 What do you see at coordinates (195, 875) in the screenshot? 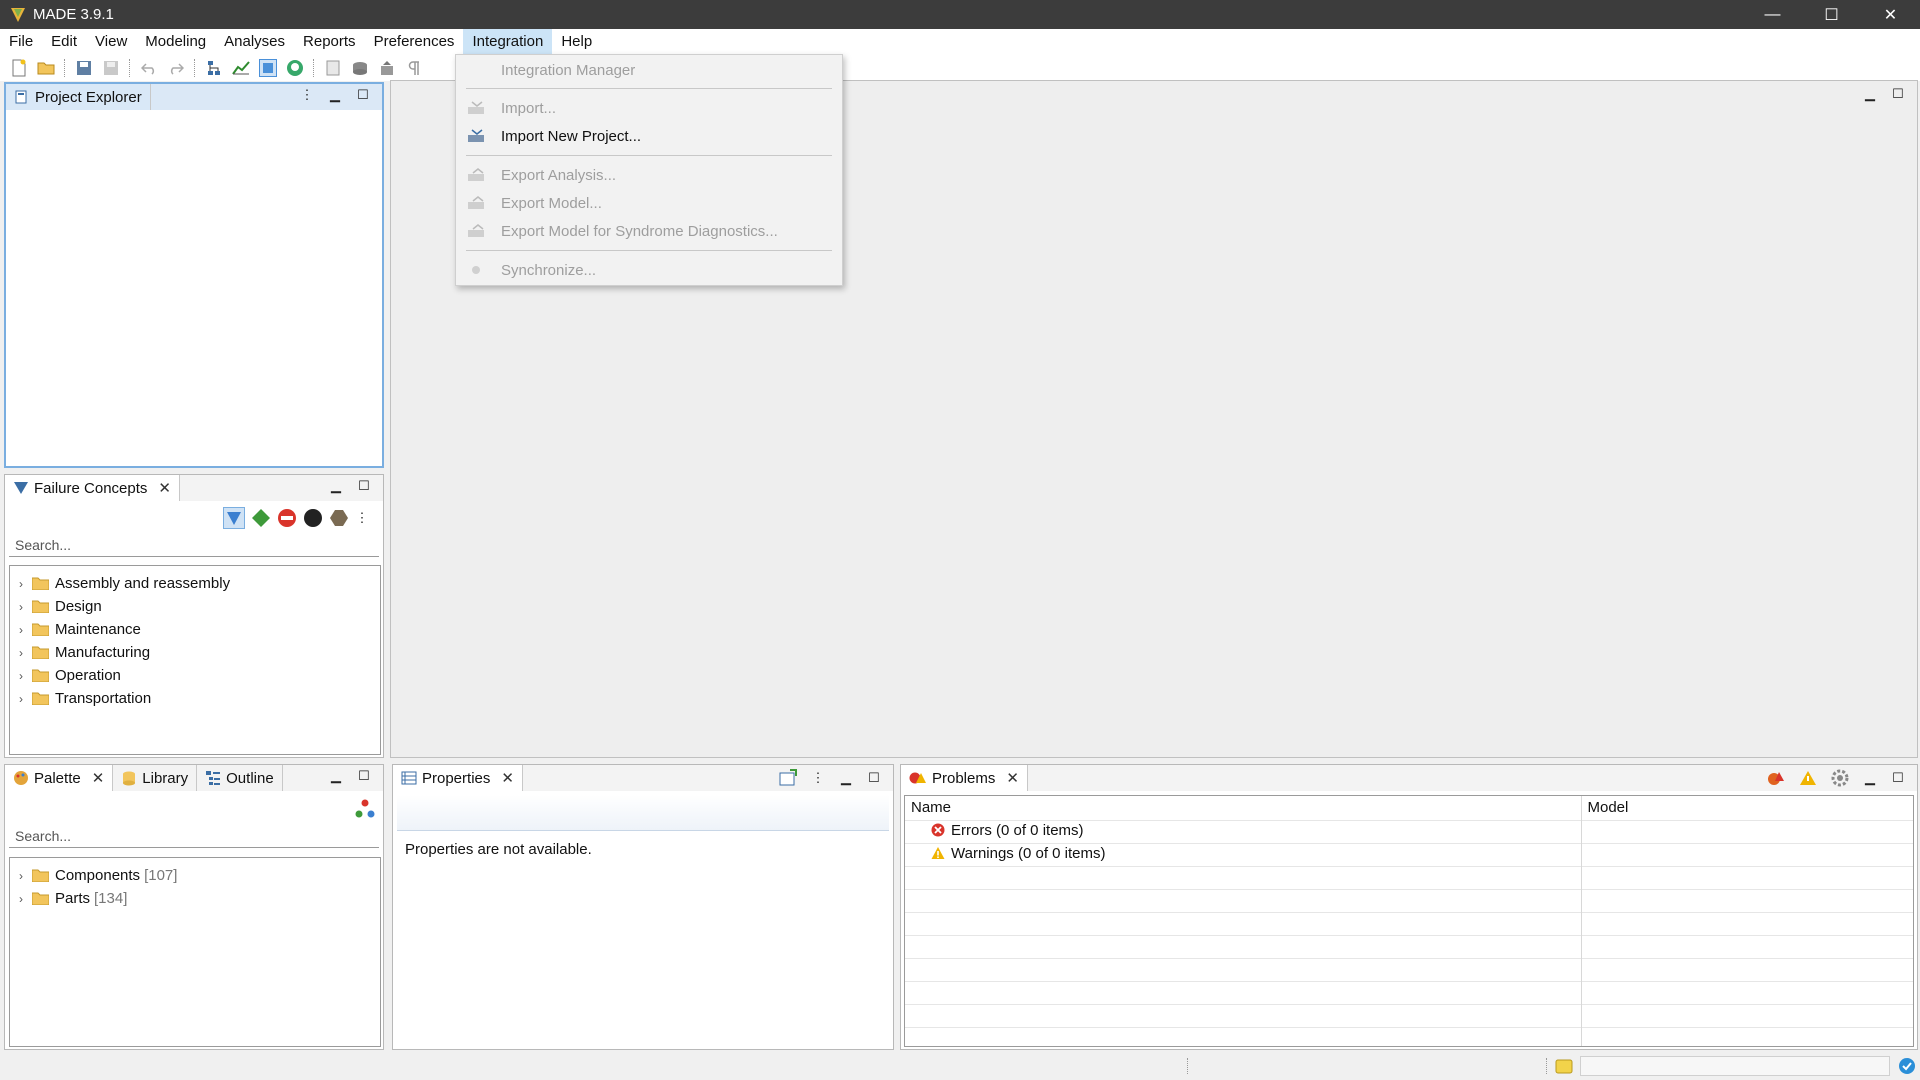
I see `tree-item-folder: › Components [107]` at bounding box center [195, 875].